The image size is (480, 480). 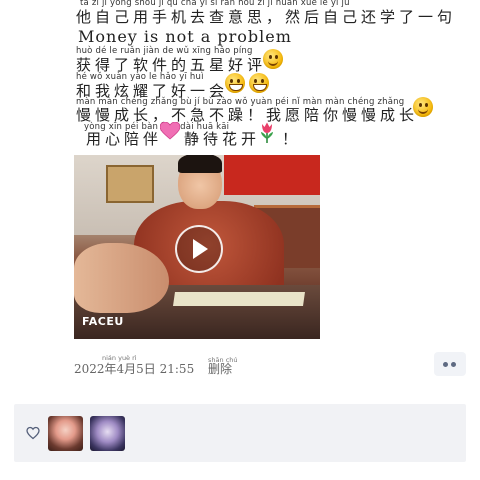 What do you see at coordinates (185, 36) in the screenshot?
I see `text-line-2: Money is not a problem` at bounding box center [185, 36].